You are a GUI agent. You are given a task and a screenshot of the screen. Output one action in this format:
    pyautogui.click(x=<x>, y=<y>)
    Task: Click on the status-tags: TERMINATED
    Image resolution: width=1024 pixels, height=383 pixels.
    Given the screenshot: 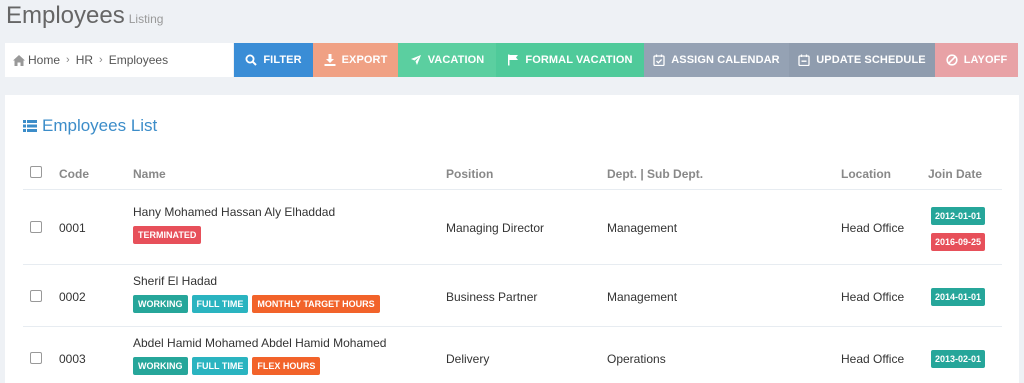 What is the action you would take?
    pyautogui.click(x=169, y=235)
    